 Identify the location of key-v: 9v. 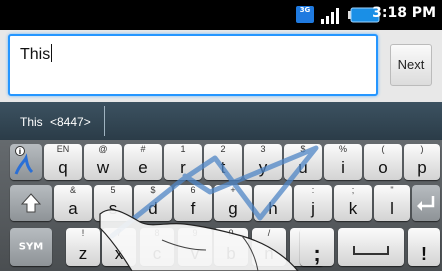
(195, 247).